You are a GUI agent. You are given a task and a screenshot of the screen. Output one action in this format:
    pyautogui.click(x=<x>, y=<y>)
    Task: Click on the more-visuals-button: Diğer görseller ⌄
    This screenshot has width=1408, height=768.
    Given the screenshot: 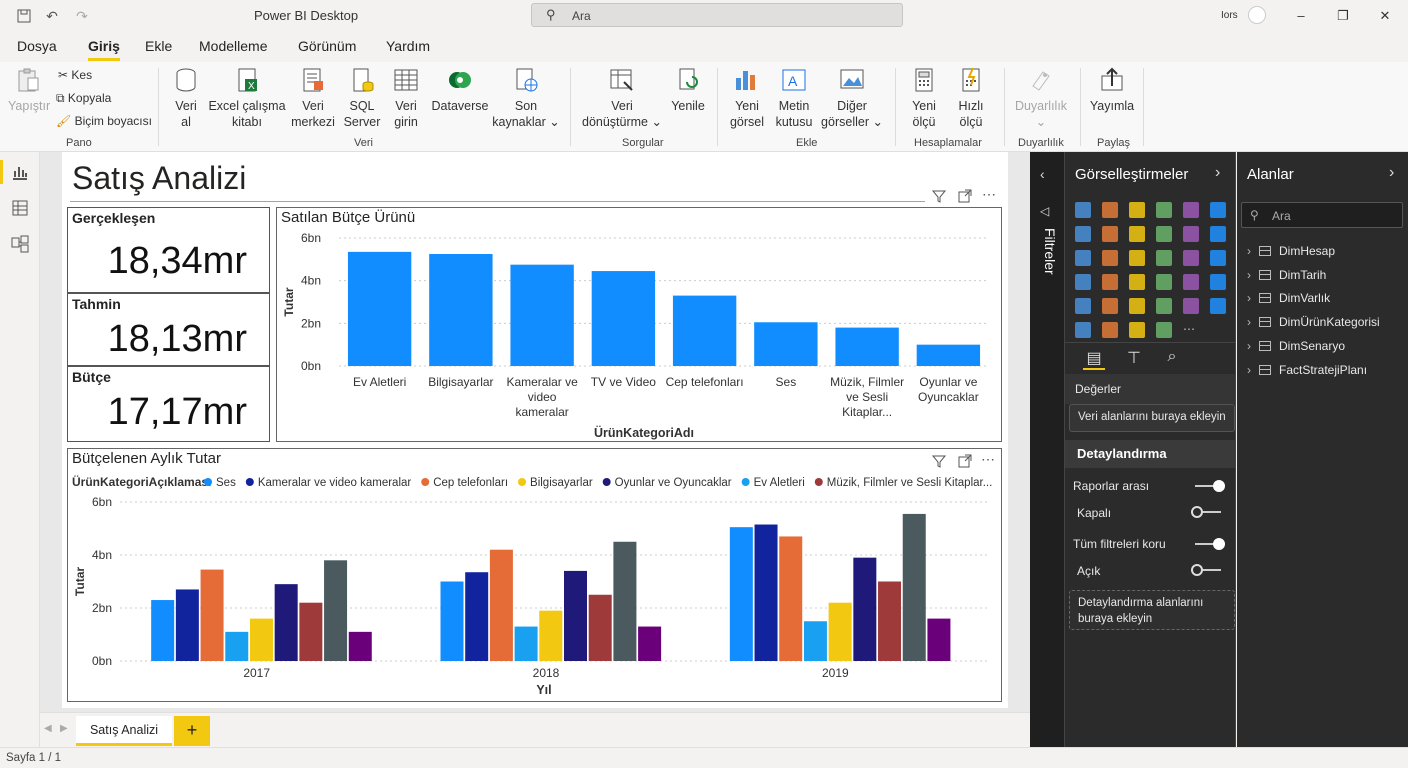 What is the action you would take?
    pyautogui.click(x=852, y=98)
    